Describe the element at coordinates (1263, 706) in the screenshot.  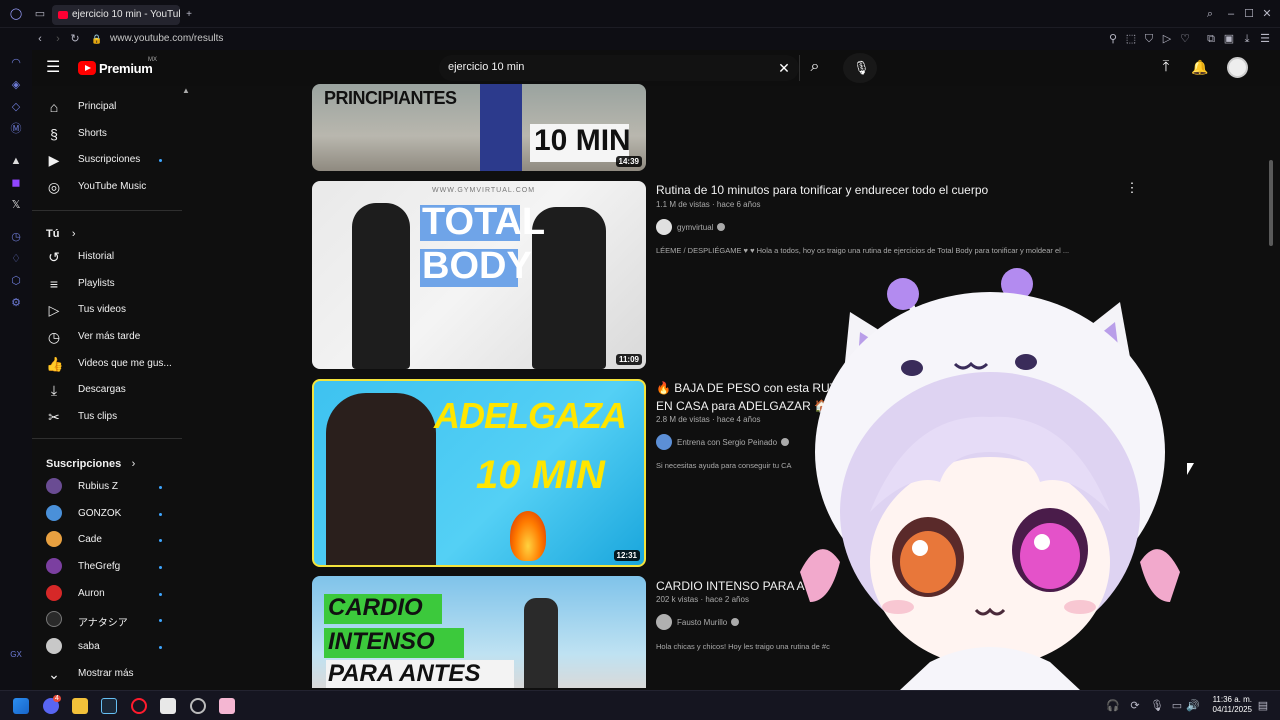
I see `notification-center-icon: ▤` at that location.